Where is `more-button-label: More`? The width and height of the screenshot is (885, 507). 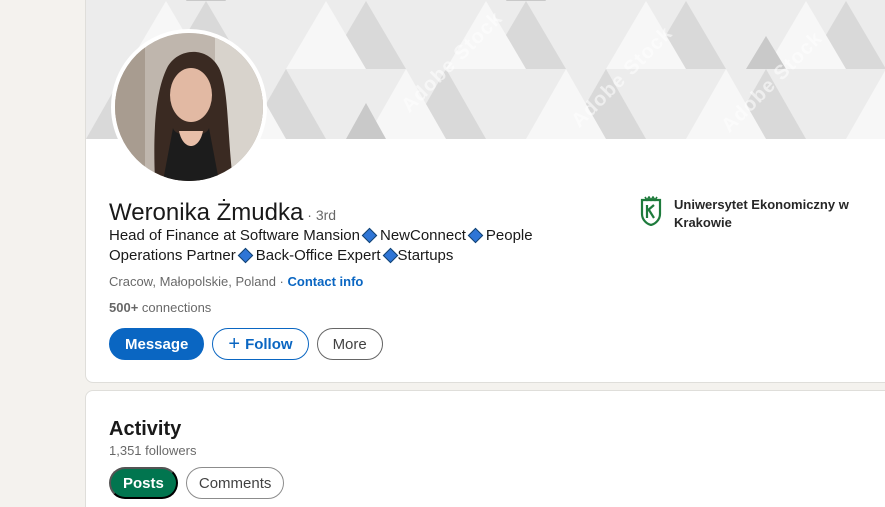 more-button-label: More is located at coordinates (349, 344).